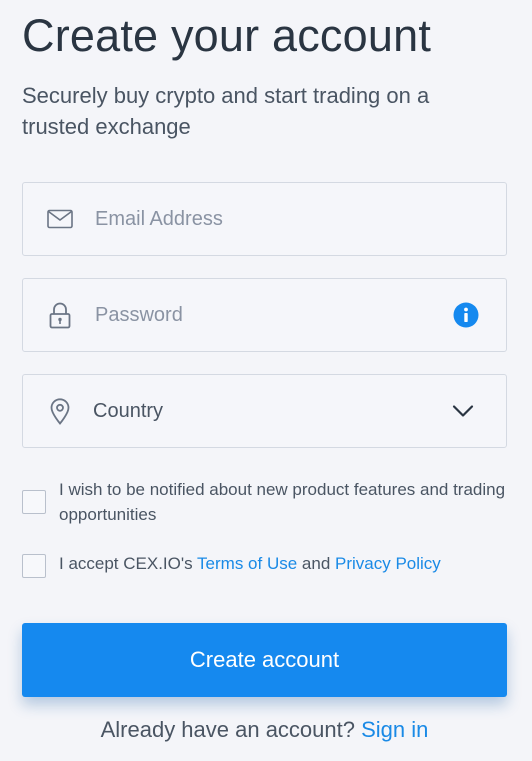 Image resolution: width=532 pixels, height=761 pixels. What do you see at coordinates (34, 502) in the screenshot?
I see `notify-checkbox` at bounding box center [34, 502].